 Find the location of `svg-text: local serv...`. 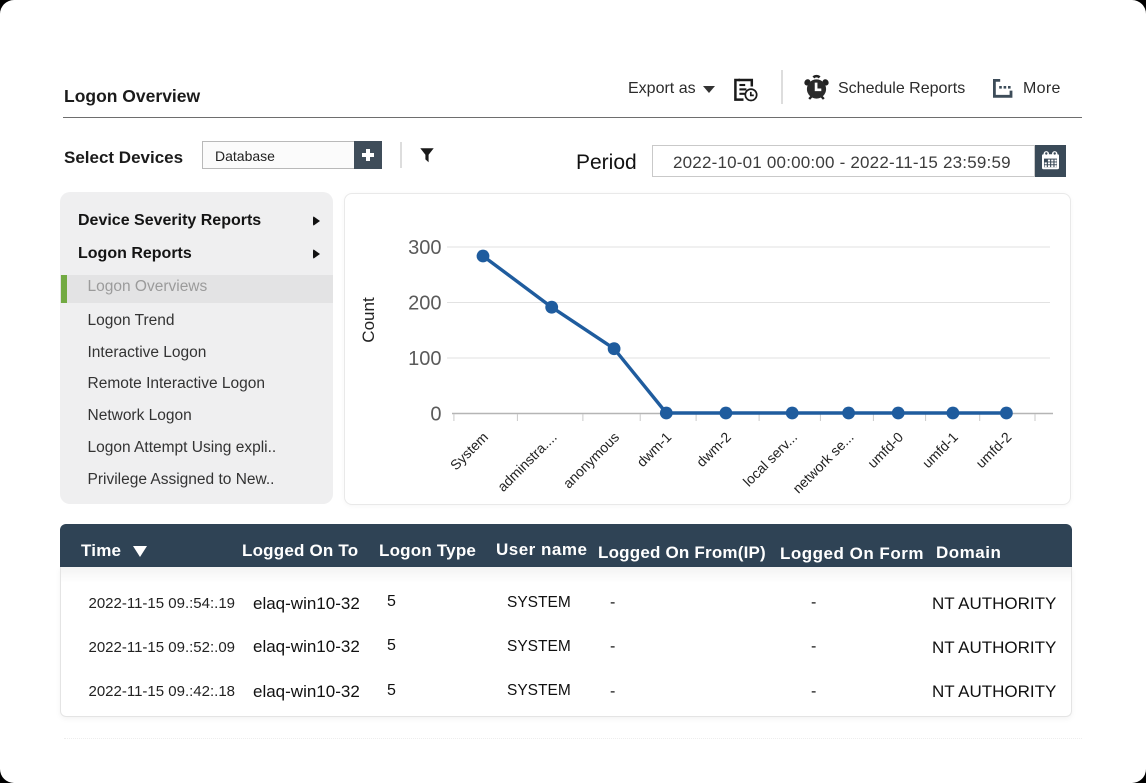

svg-text: local serv... is located at coordinates (770, 459).